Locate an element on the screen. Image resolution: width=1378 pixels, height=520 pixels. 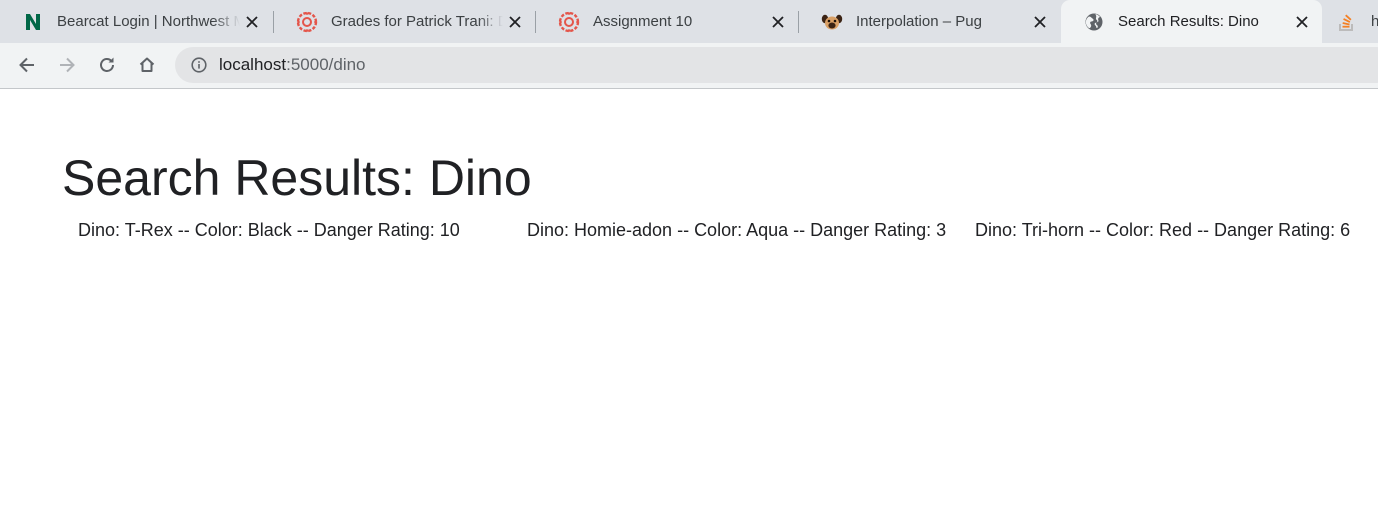
forward-button is located at coordinates (67, 65).